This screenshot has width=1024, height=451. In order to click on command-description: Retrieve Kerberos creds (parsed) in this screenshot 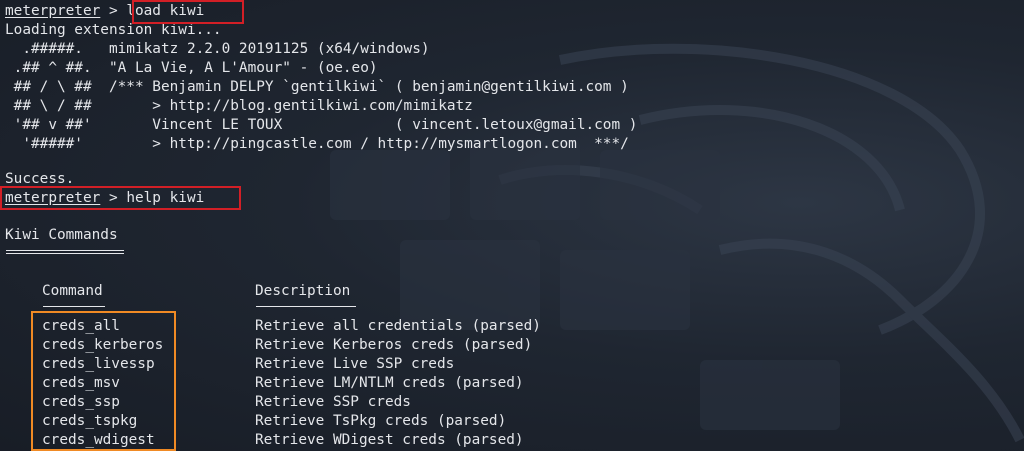, I will do `click(394, 345)`.